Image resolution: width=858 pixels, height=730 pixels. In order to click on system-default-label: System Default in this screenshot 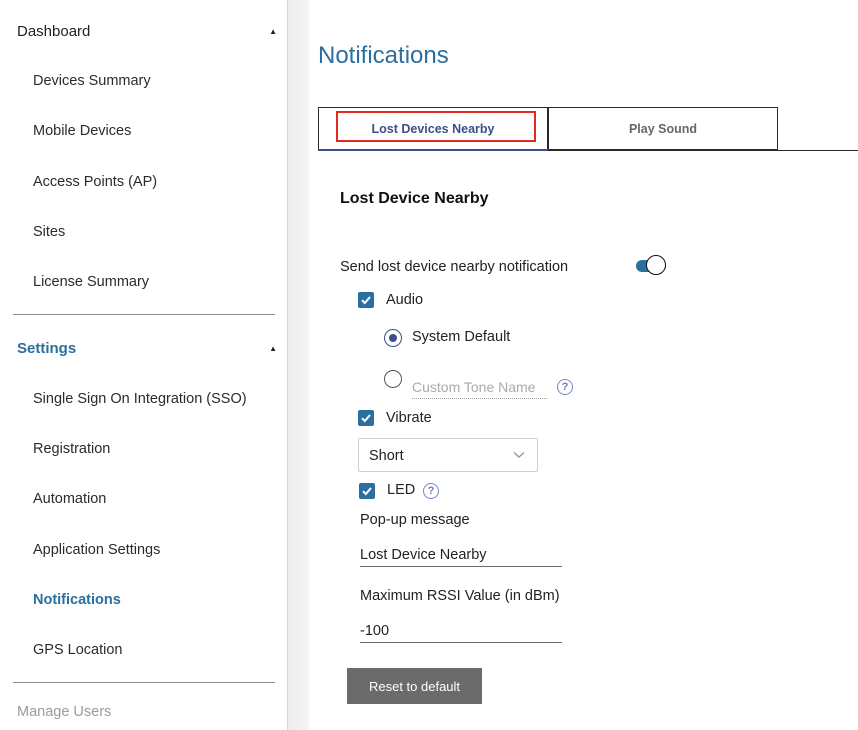, I will do `click(461, 337)`.